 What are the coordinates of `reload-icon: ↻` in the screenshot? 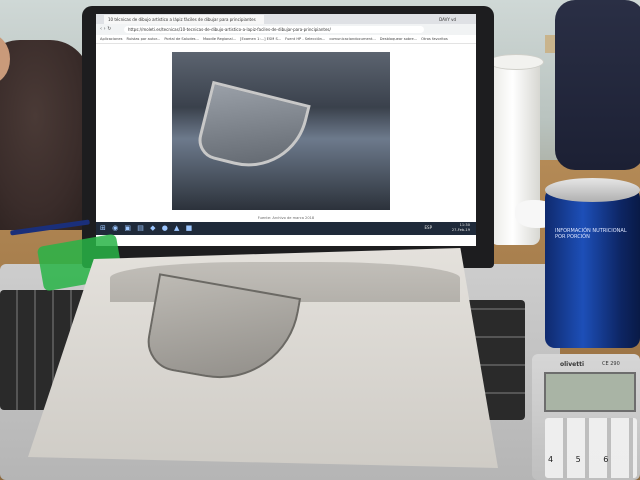 It's located at (109, 29).